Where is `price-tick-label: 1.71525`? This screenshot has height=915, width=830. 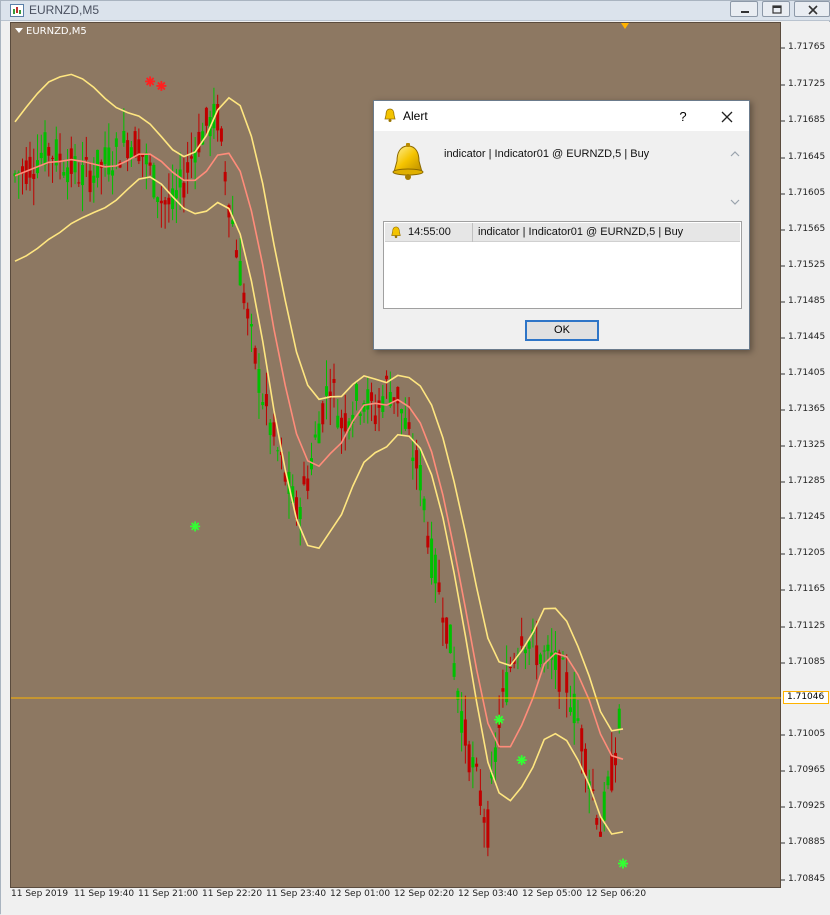 price-tick-label: 1.71525 is located at coordinates (807, 265).